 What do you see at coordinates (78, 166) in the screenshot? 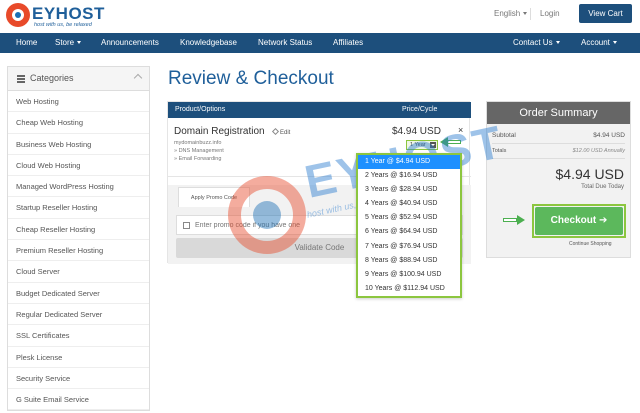
I see `sidebar-item-cloud-web-hosting: Cloud Web Hosting` at bounding box center [78, 166].